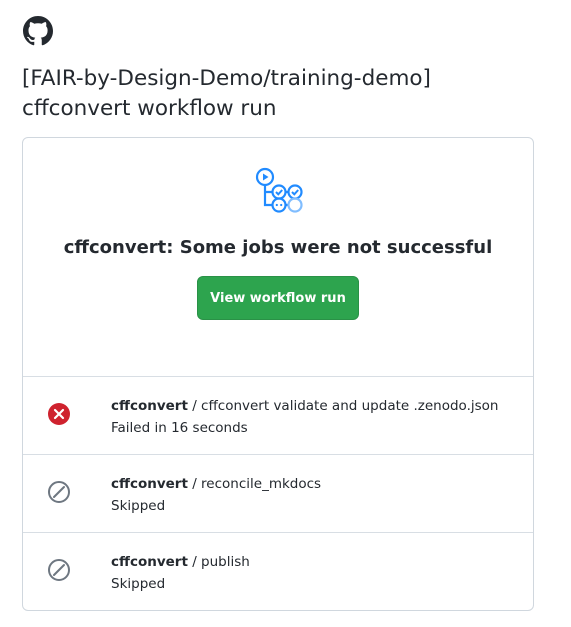 This screenshot has height=627, width=571. I want to click on job-status: Failed in 16 seconds, so click(179, 428).